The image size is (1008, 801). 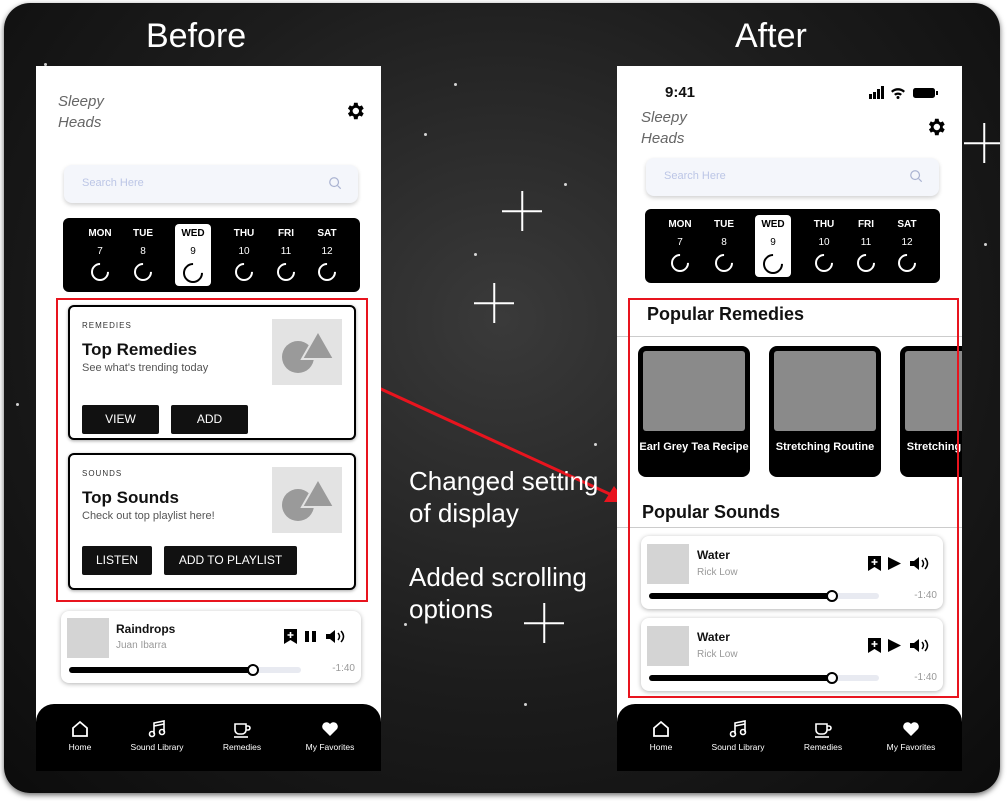 I want to click on nav-label: Remedies, so click(x=823, y=747).